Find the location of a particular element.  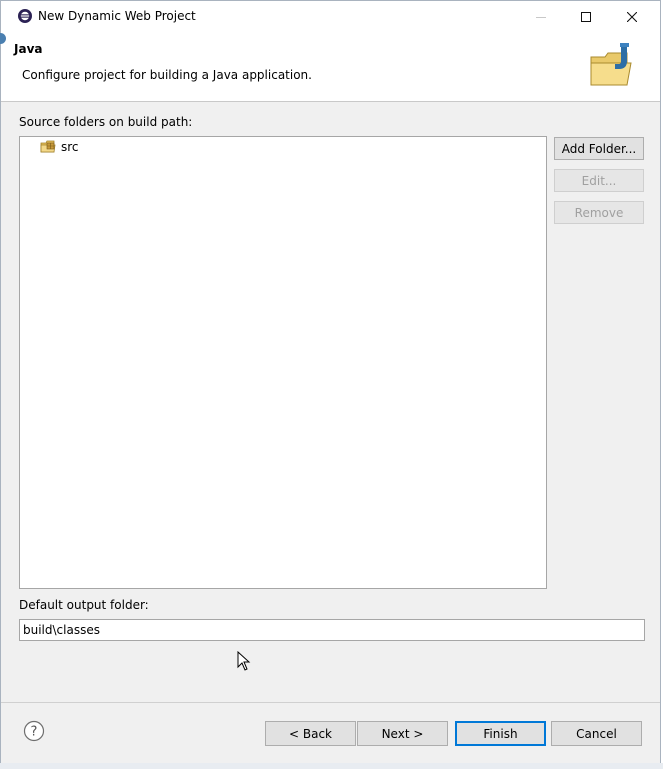

finish-button: Finish is located at coordinates (500, 733).